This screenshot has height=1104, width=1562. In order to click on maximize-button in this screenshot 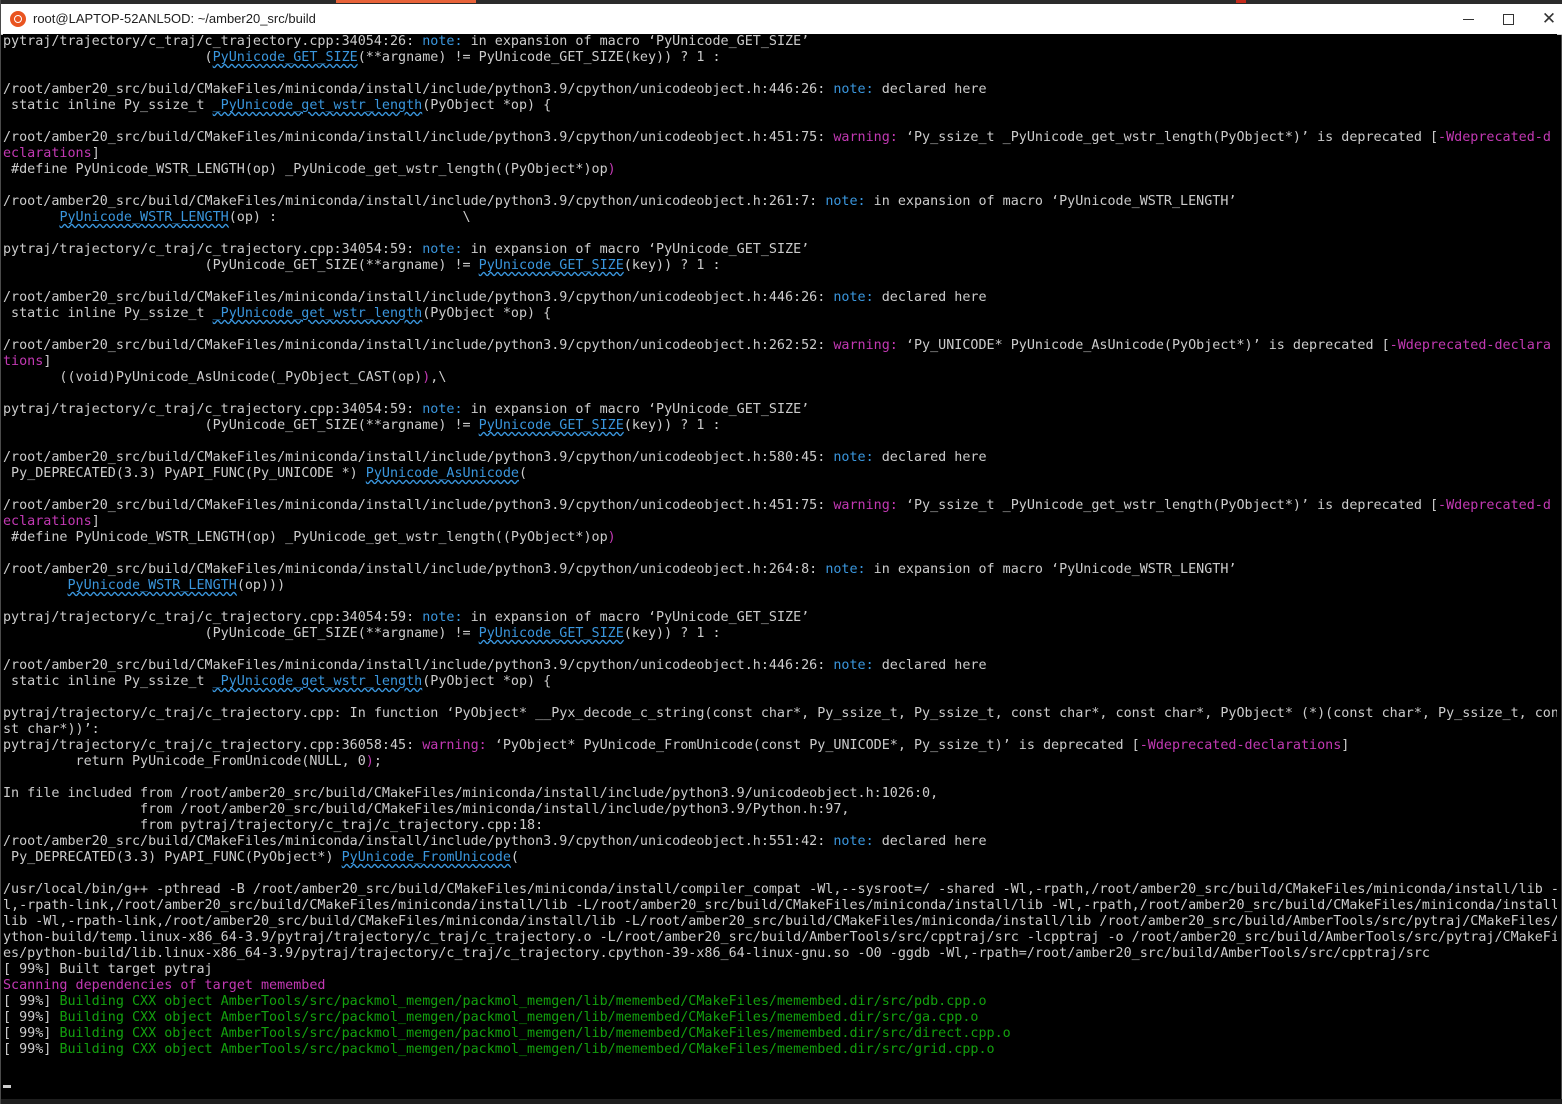, I will do `click(1508, 19)`.